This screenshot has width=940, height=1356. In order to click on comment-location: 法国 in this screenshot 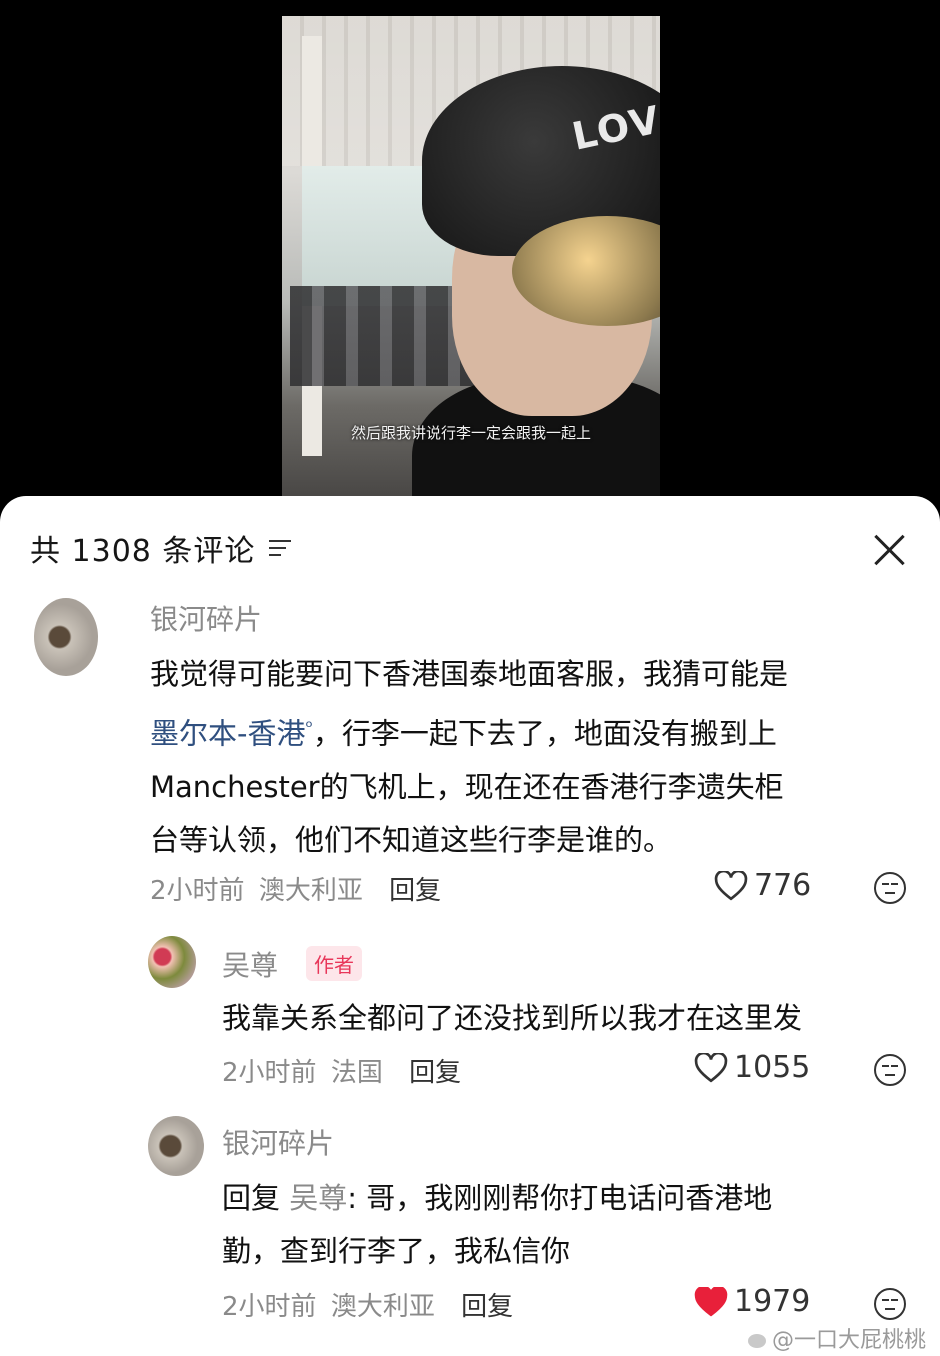, I will do `click(356, 1073)`.